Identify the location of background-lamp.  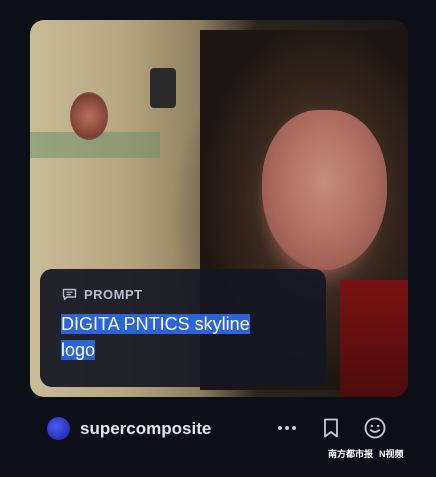
(163, 88).